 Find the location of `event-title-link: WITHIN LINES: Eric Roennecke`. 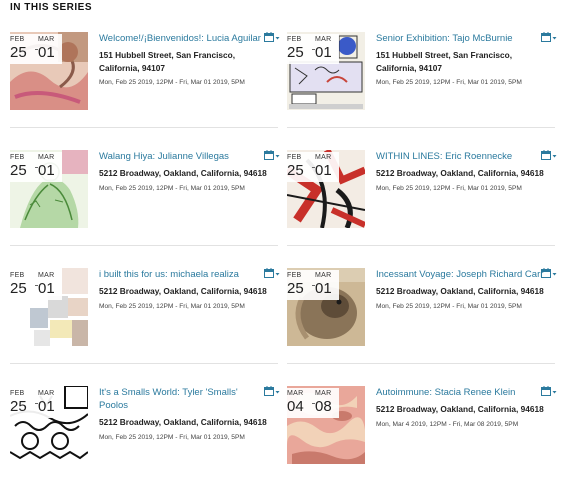

event-title-link: WITHIN LINES: Eric Roennecke is located at coordinates (460, 156).